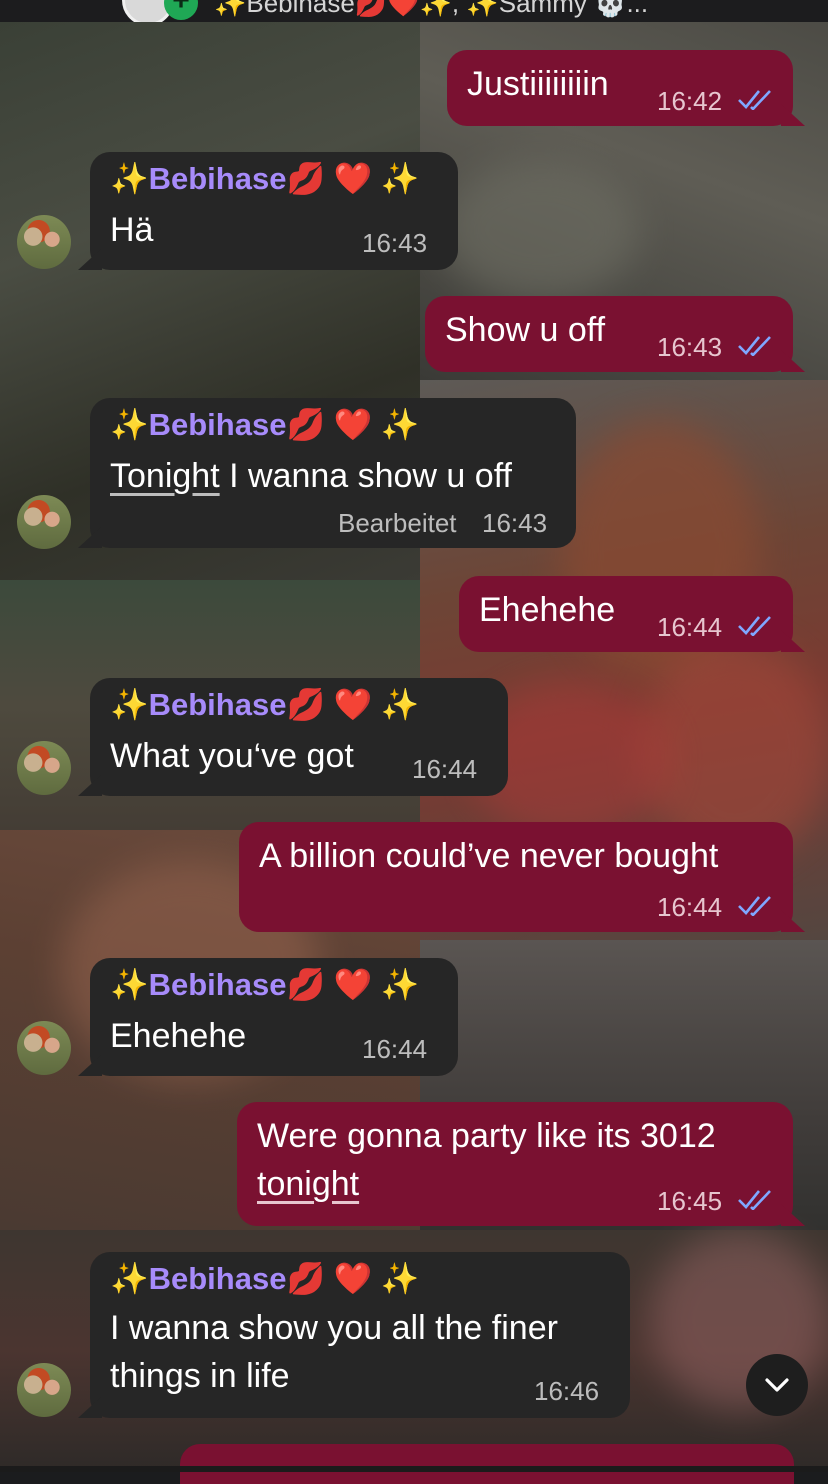  I want to click on bottom-edge, so click(414, 1469).